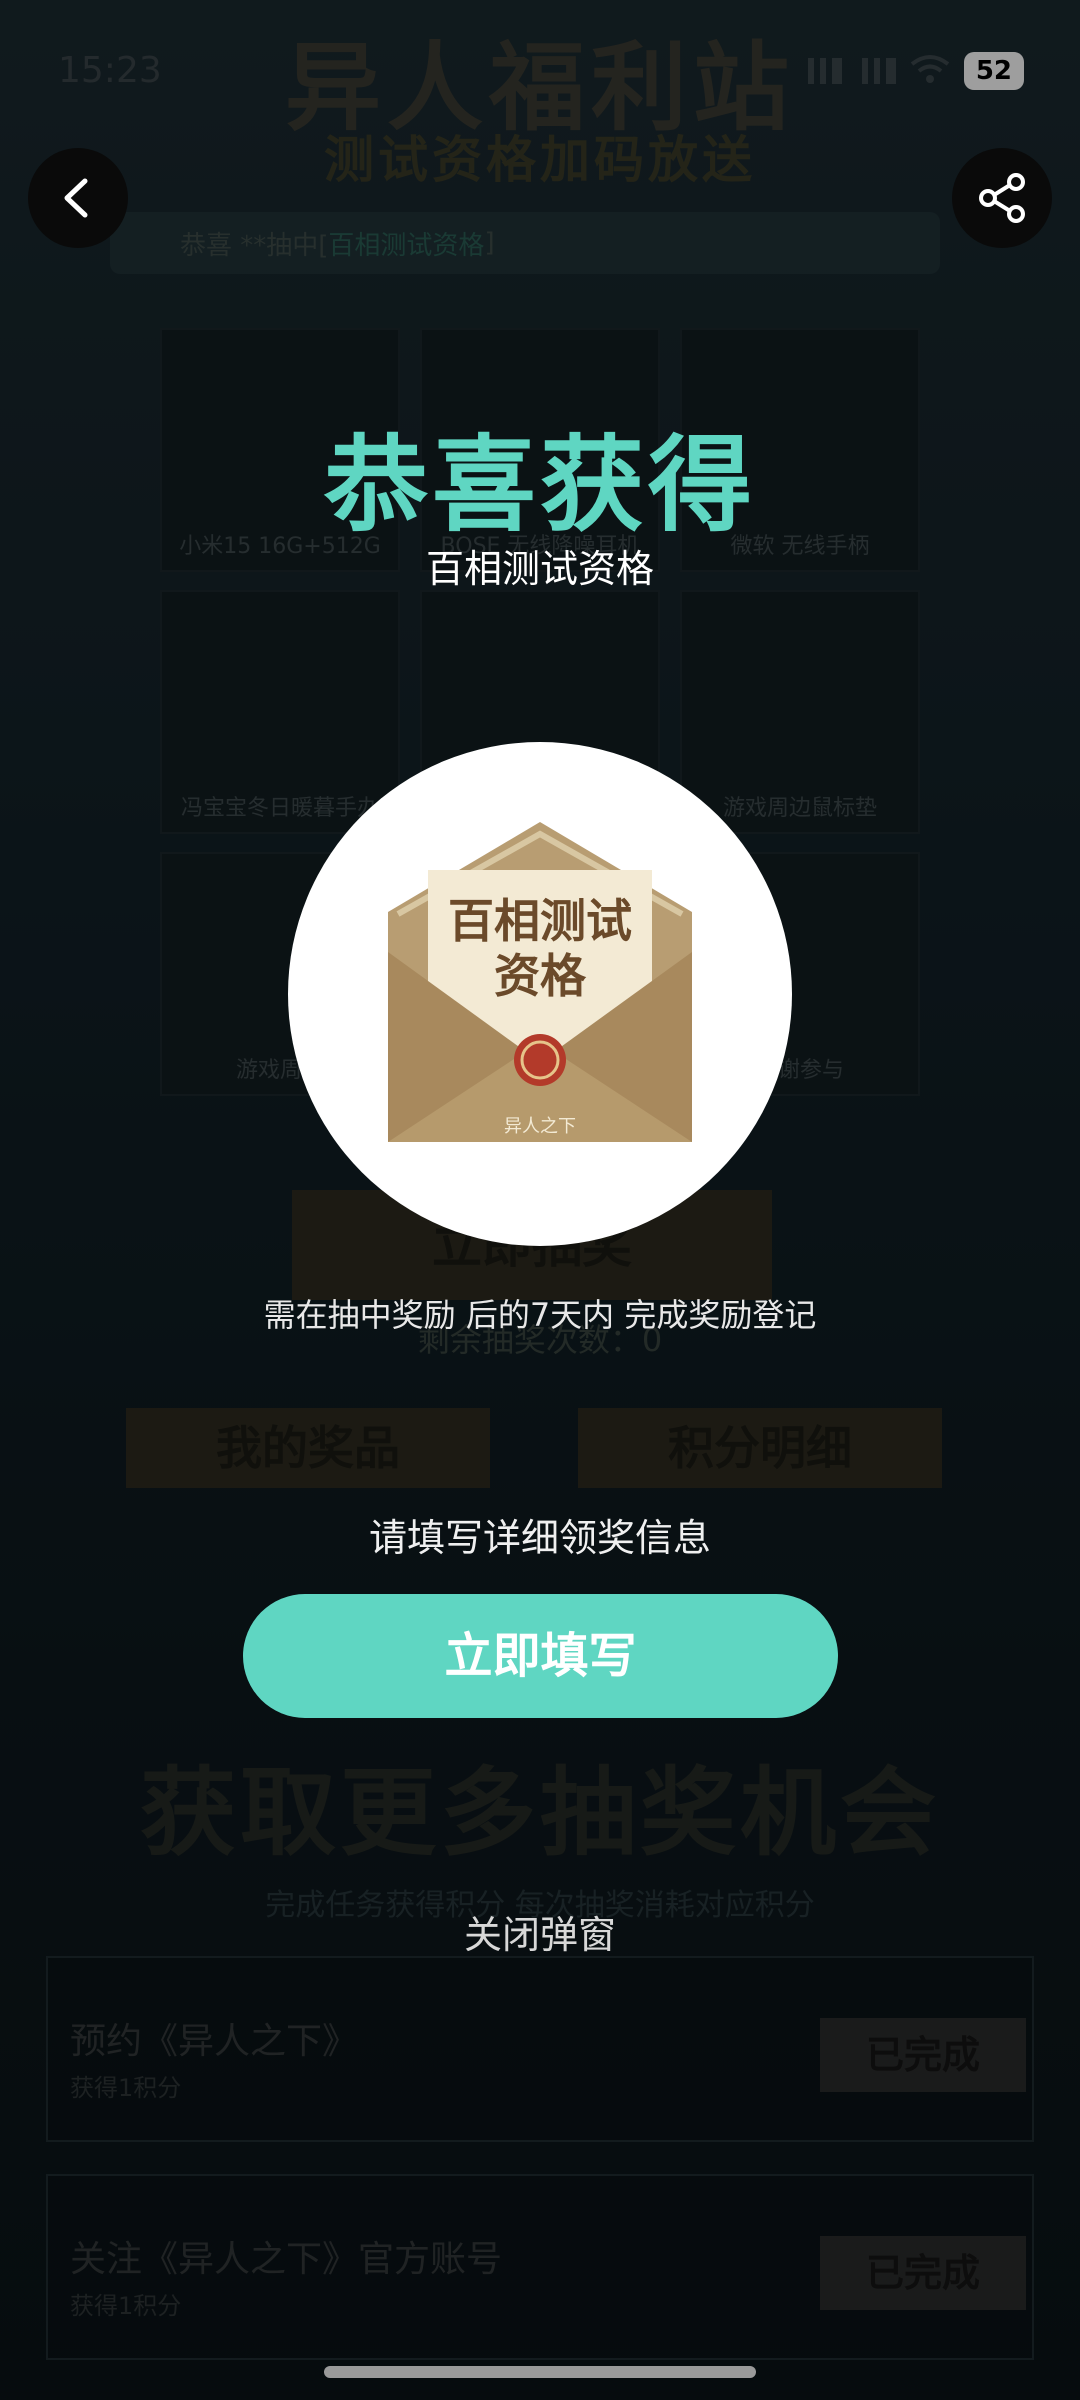 Image resolution: width=1080 pixels, height=2400 pixels. I want to click on modal-prize-name: 百相测试资格, so click(539, 569).